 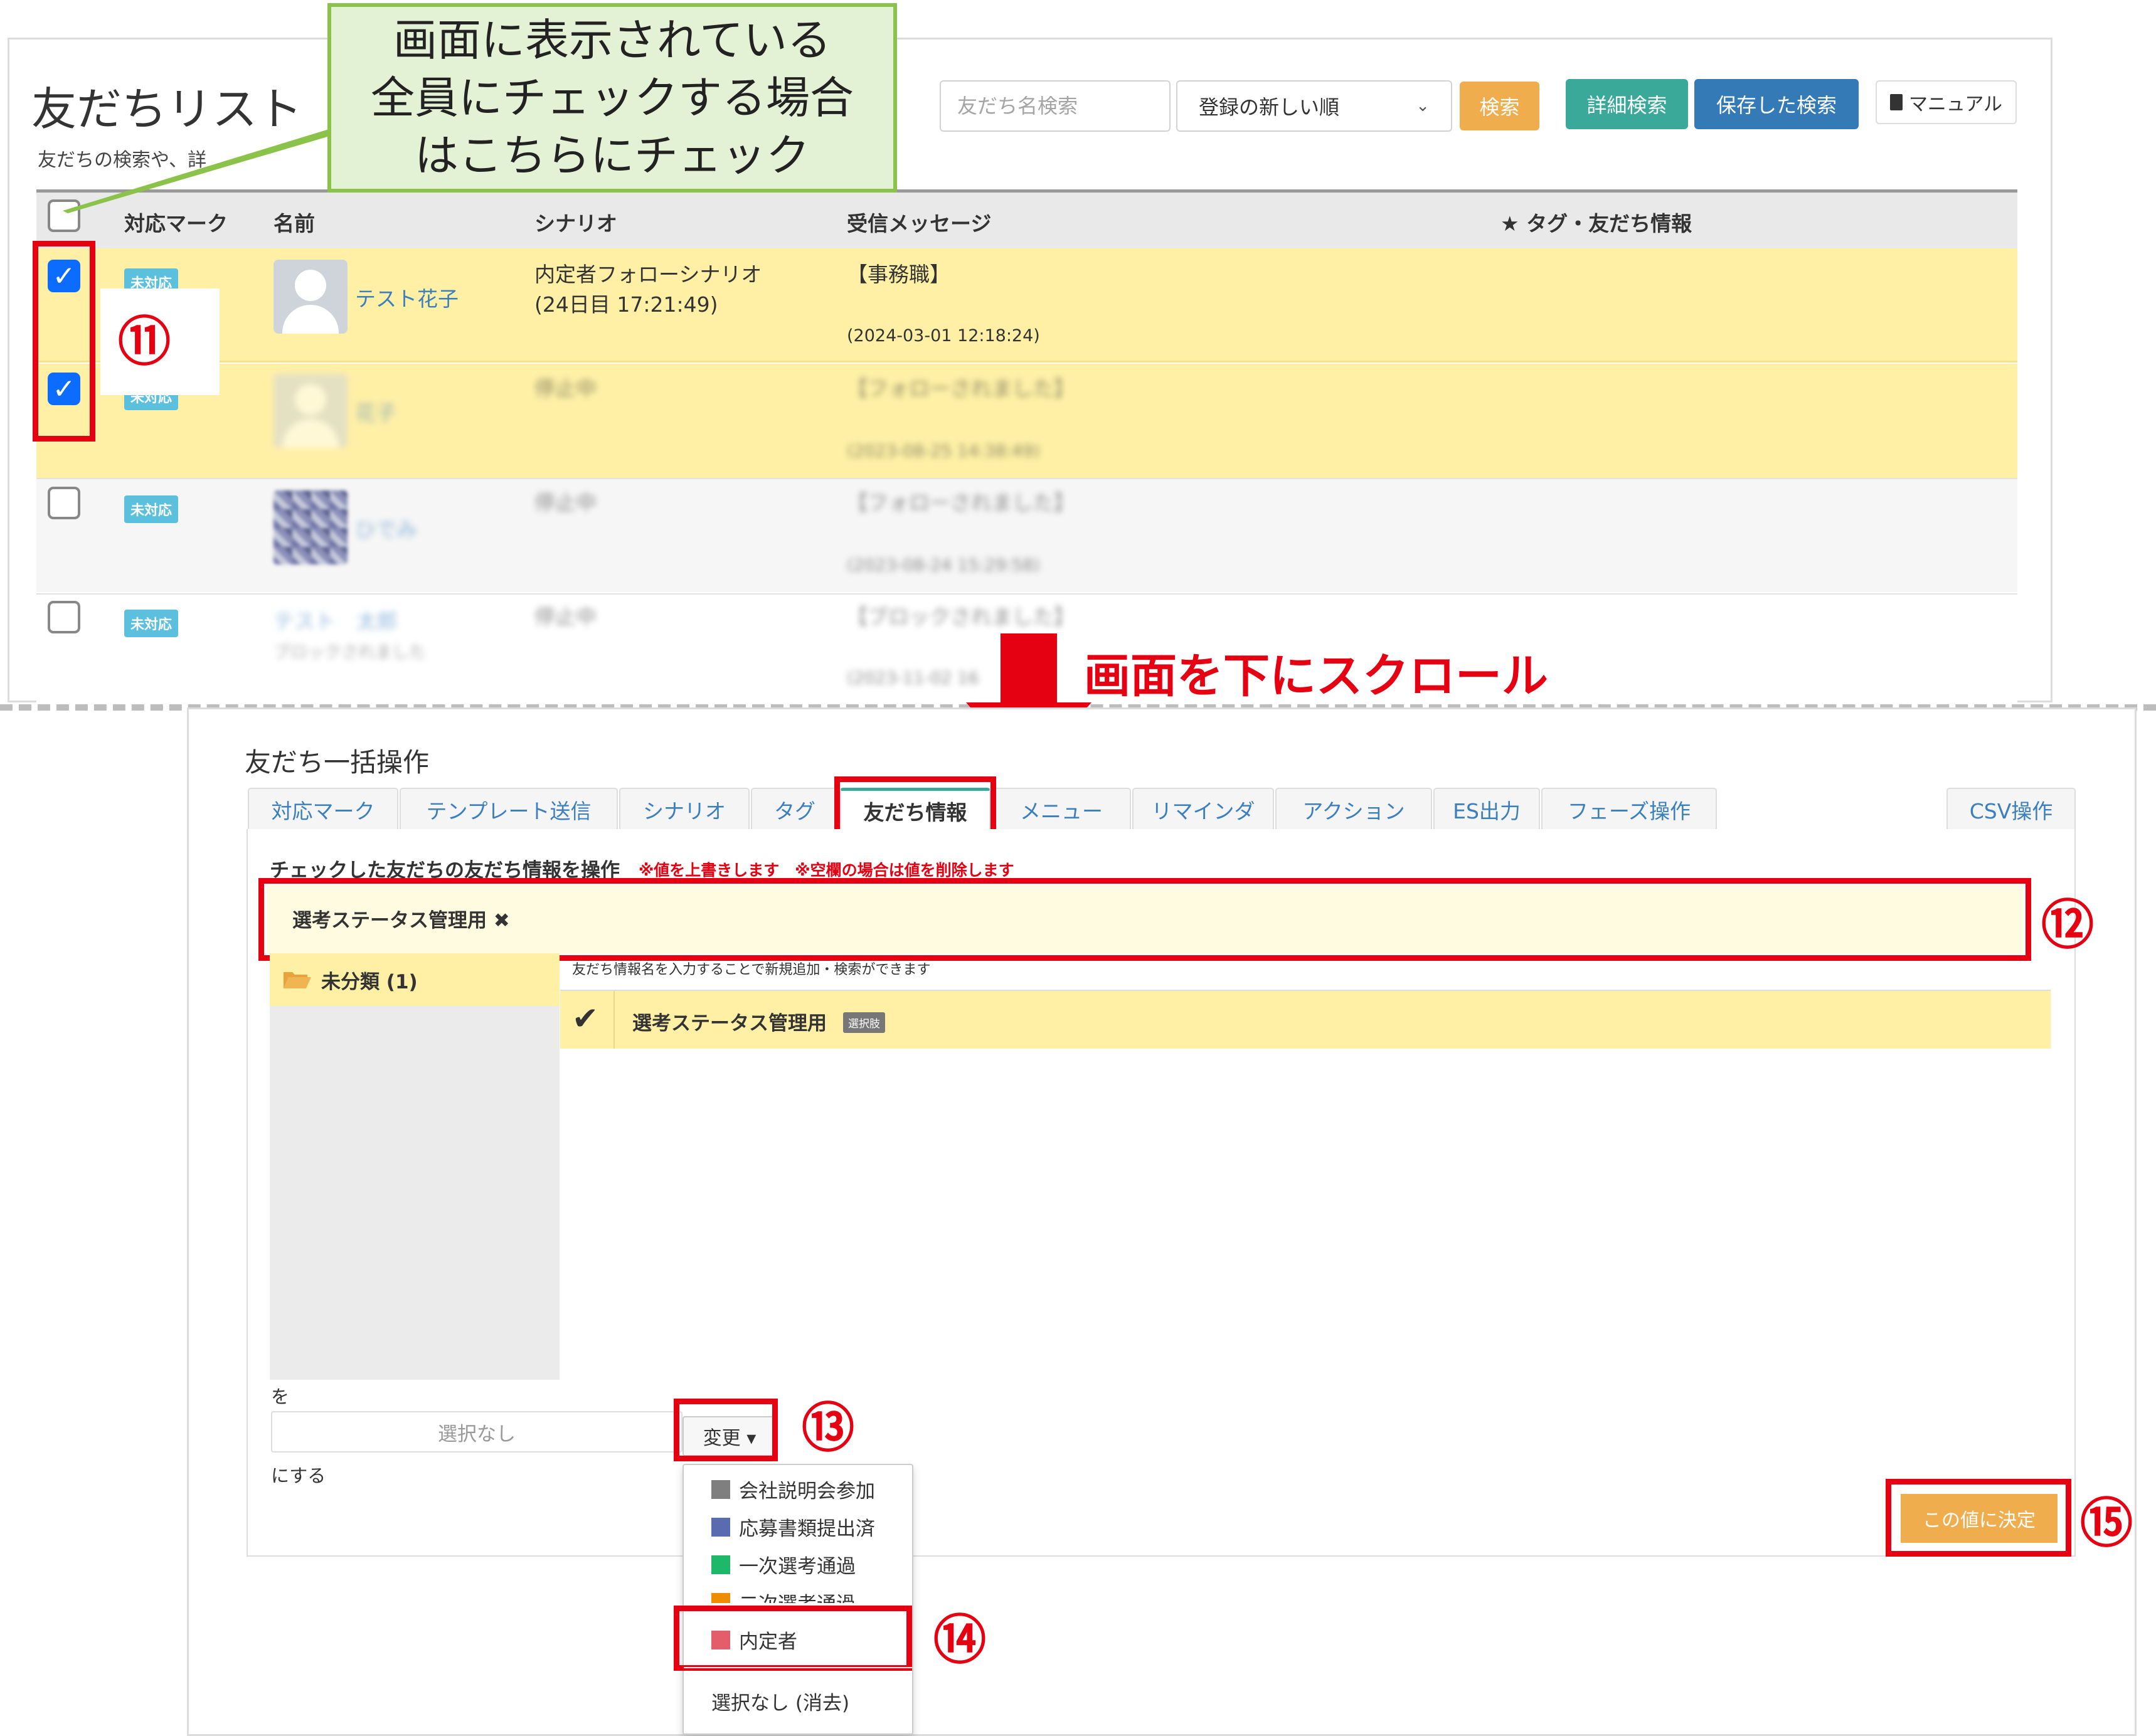 I want to click on received-date: (2023-11-02 16, so click(x=913, y=678).